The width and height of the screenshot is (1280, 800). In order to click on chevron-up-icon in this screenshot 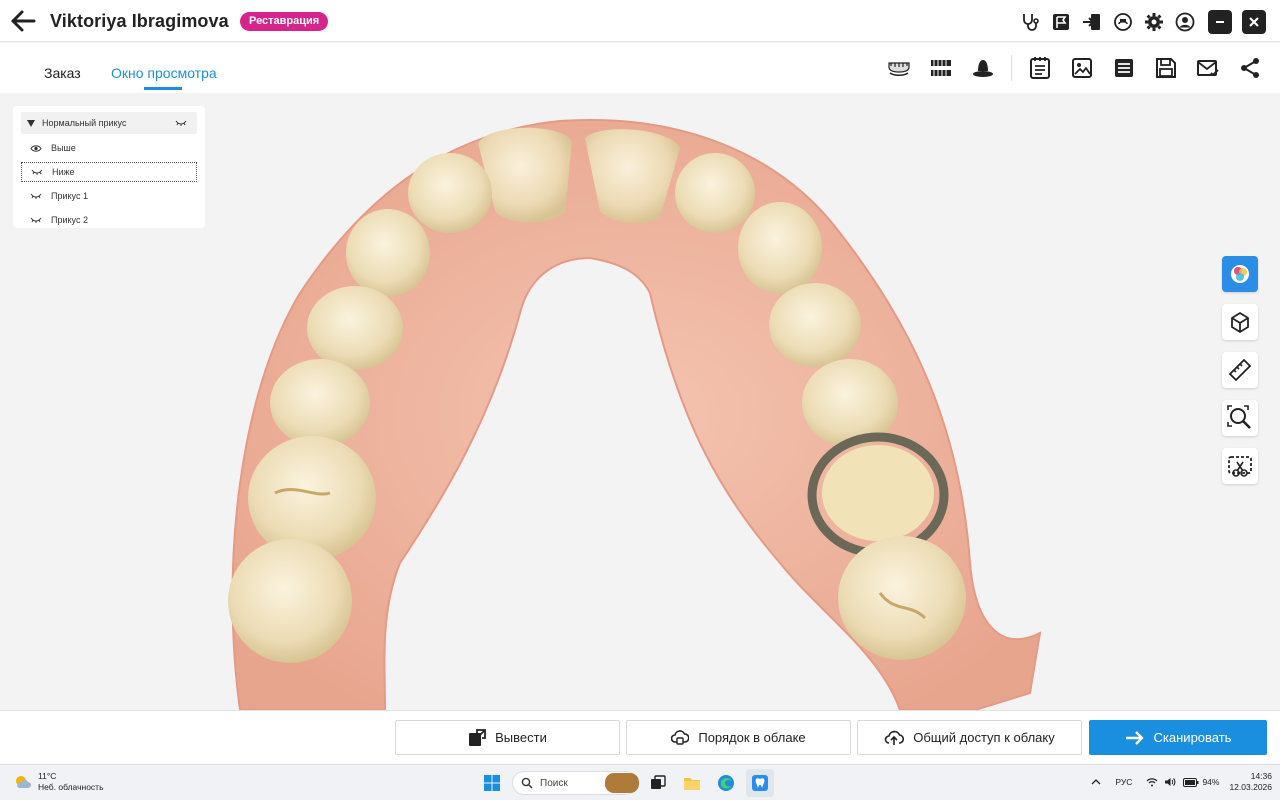, I will do `click(1096, 782)`.